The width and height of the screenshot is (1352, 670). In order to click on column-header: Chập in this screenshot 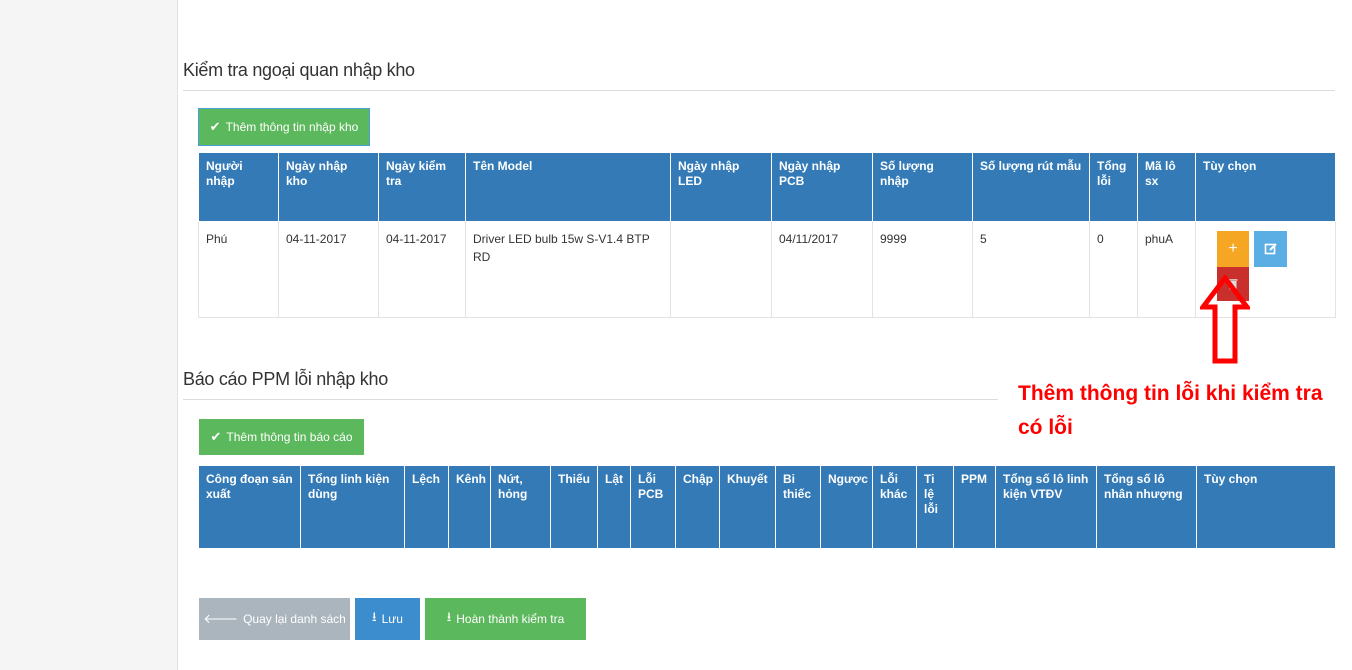, I will do `click(697, 507)`.